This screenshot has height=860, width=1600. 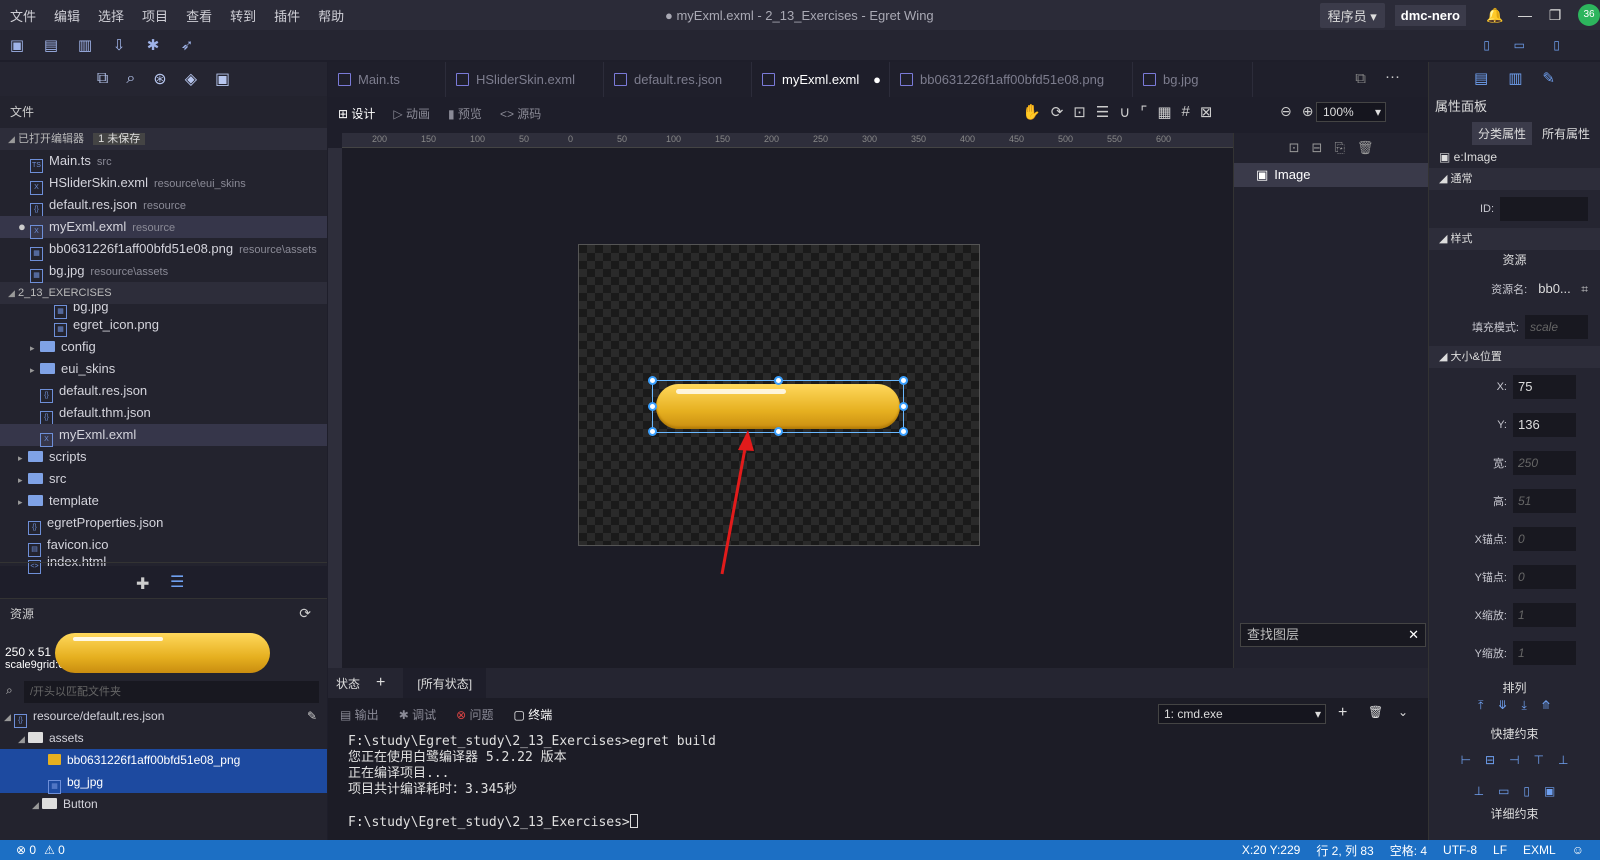 What do you see at coordinates (1501, 133) in the screenshot?
I see `category-props-button: 分类属性` at bounding box center [1501, 133].